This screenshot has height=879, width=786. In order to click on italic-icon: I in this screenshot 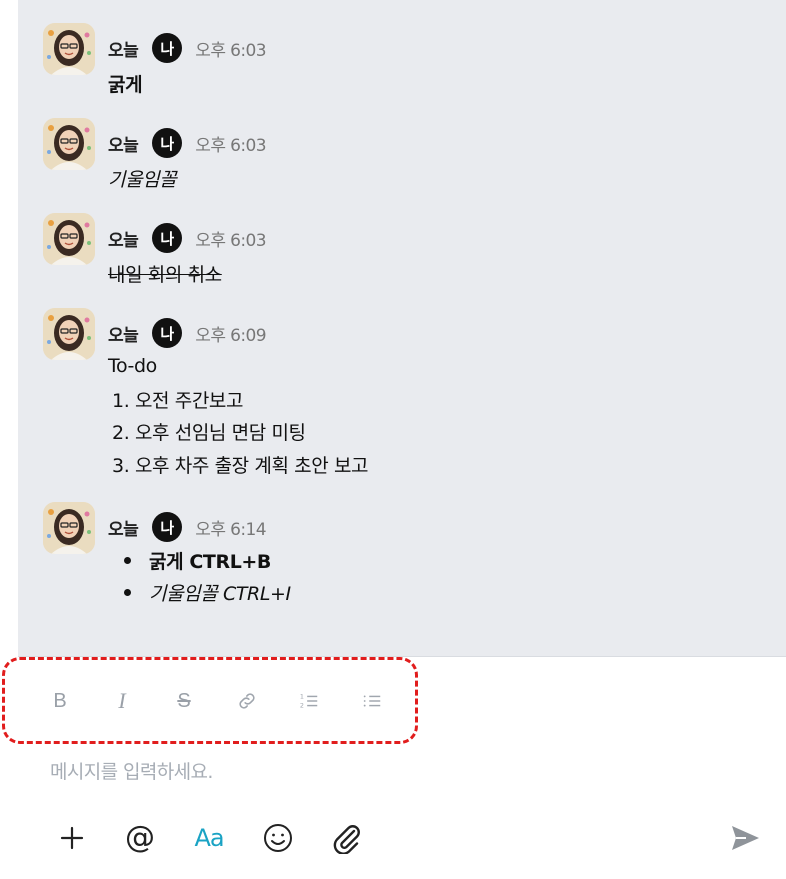, I will do `click(122, 700)`.